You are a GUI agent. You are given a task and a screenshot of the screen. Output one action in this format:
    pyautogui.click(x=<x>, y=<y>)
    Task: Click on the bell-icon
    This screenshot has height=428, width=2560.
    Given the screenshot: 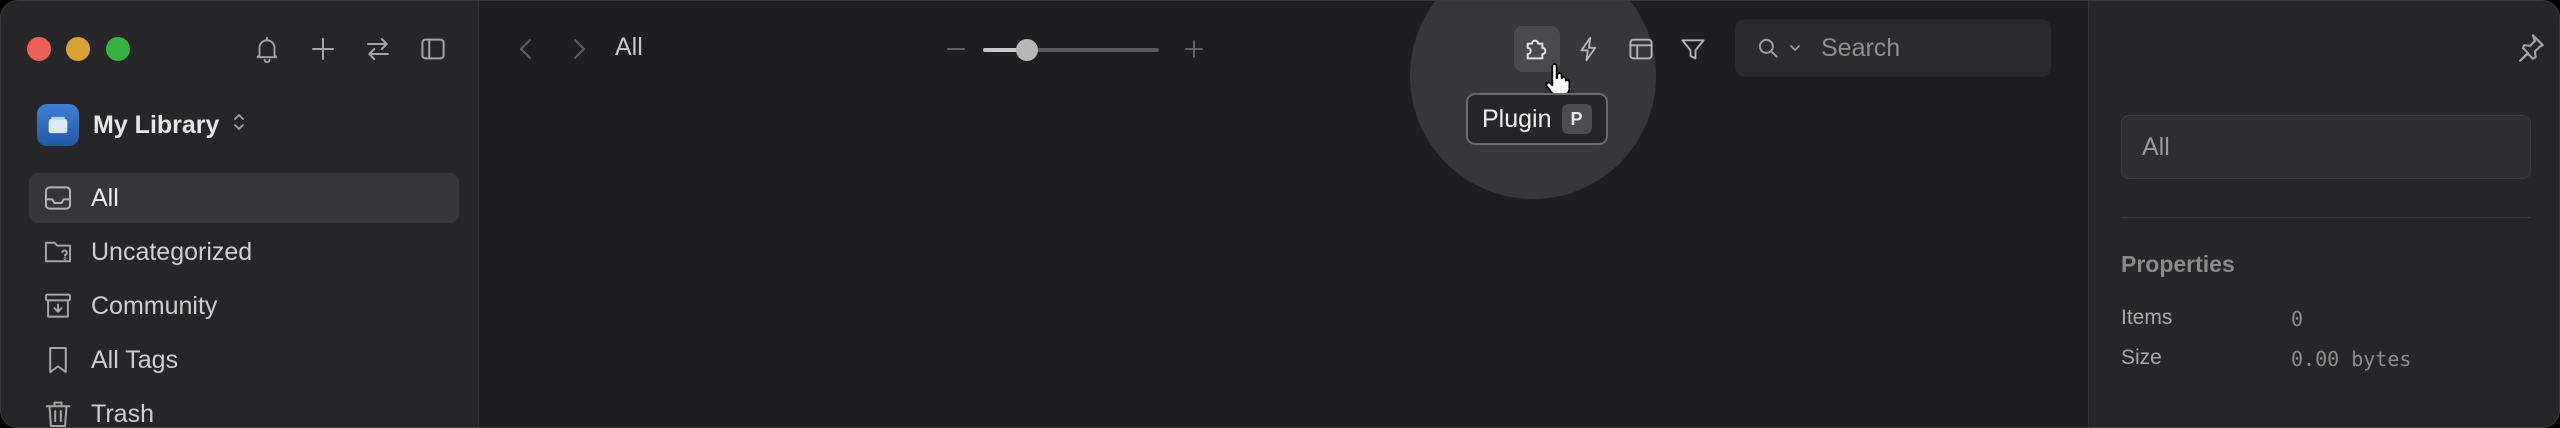 What is the action you would take?
    pyautogui.click(x=267, y=49)
    